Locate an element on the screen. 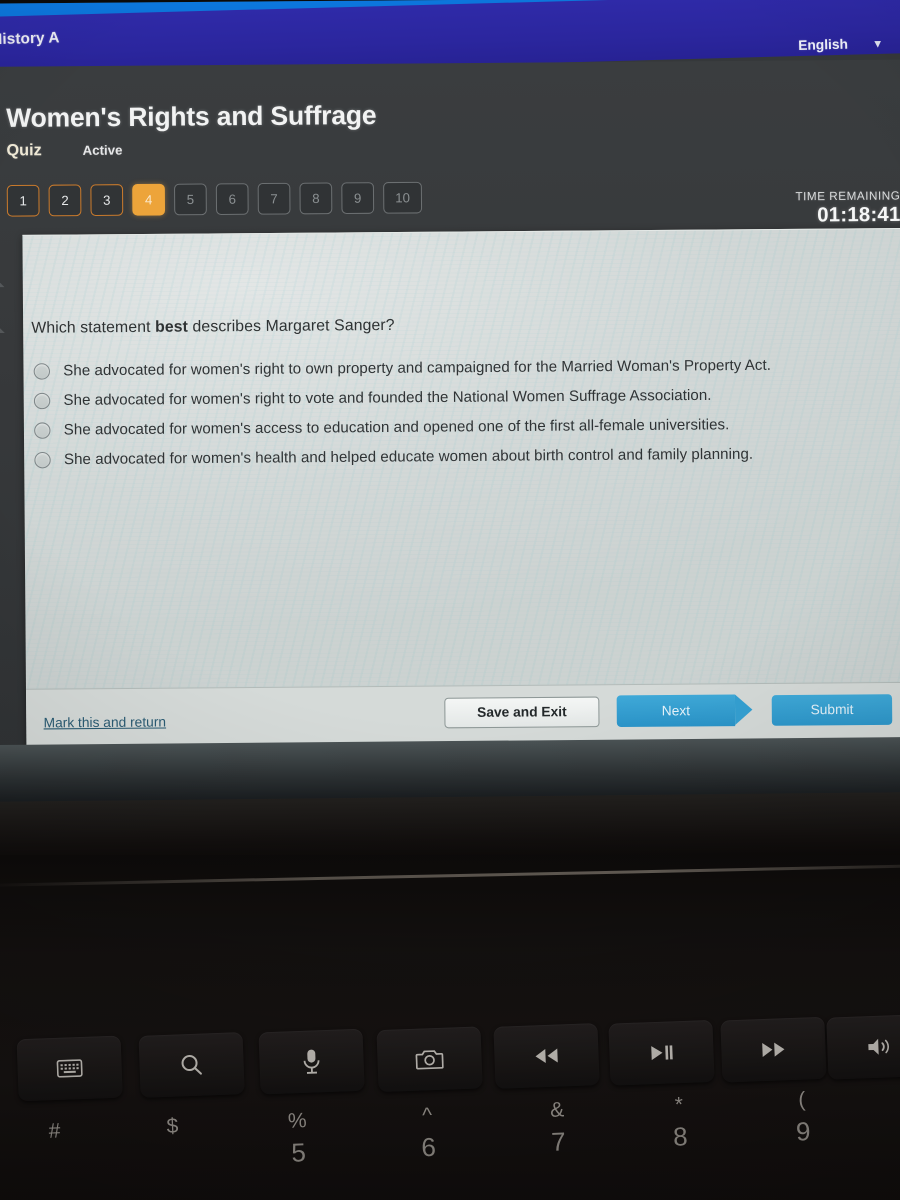 This screenshot has width=900, height=1200. function-key-rewind is located at coordinates (546, 1055).